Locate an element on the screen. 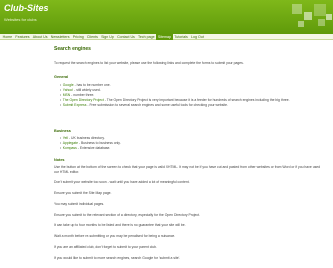 The width and height of the screenshot is (333, 268). list-item: • Applegate - Business to business only. is located at coordinates (90, 143).